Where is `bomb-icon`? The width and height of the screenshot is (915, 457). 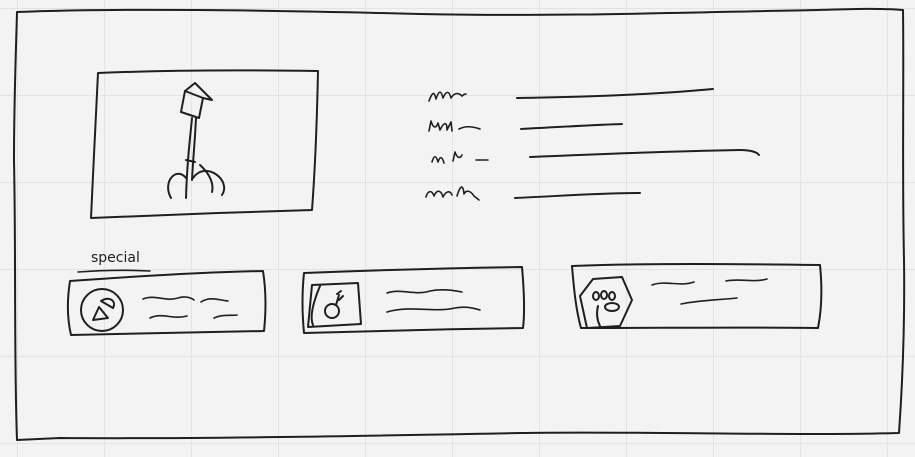
bomb-icon is located at coordinates (334, 305).